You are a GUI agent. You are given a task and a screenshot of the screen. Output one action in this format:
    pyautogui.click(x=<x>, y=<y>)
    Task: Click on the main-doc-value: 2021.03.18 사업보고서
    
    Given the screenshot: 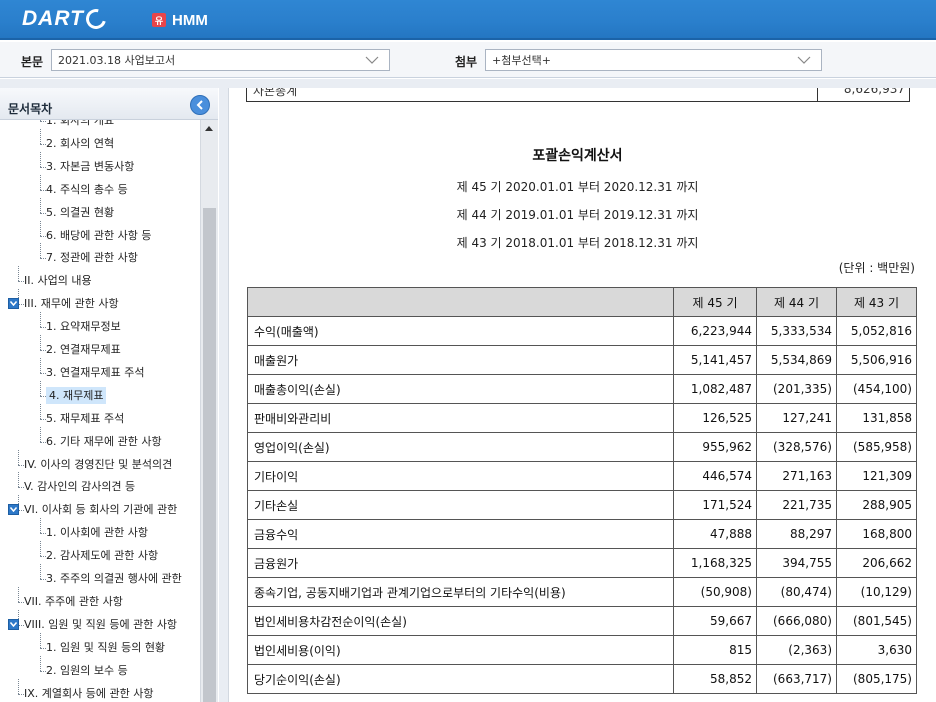 What is the action you would take?
    pyautogui.click(x=117, y=60)
    